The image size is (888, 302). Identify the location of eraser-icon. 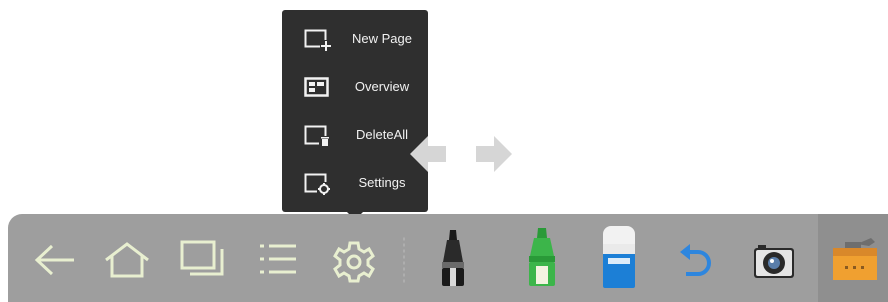
(619, 257).